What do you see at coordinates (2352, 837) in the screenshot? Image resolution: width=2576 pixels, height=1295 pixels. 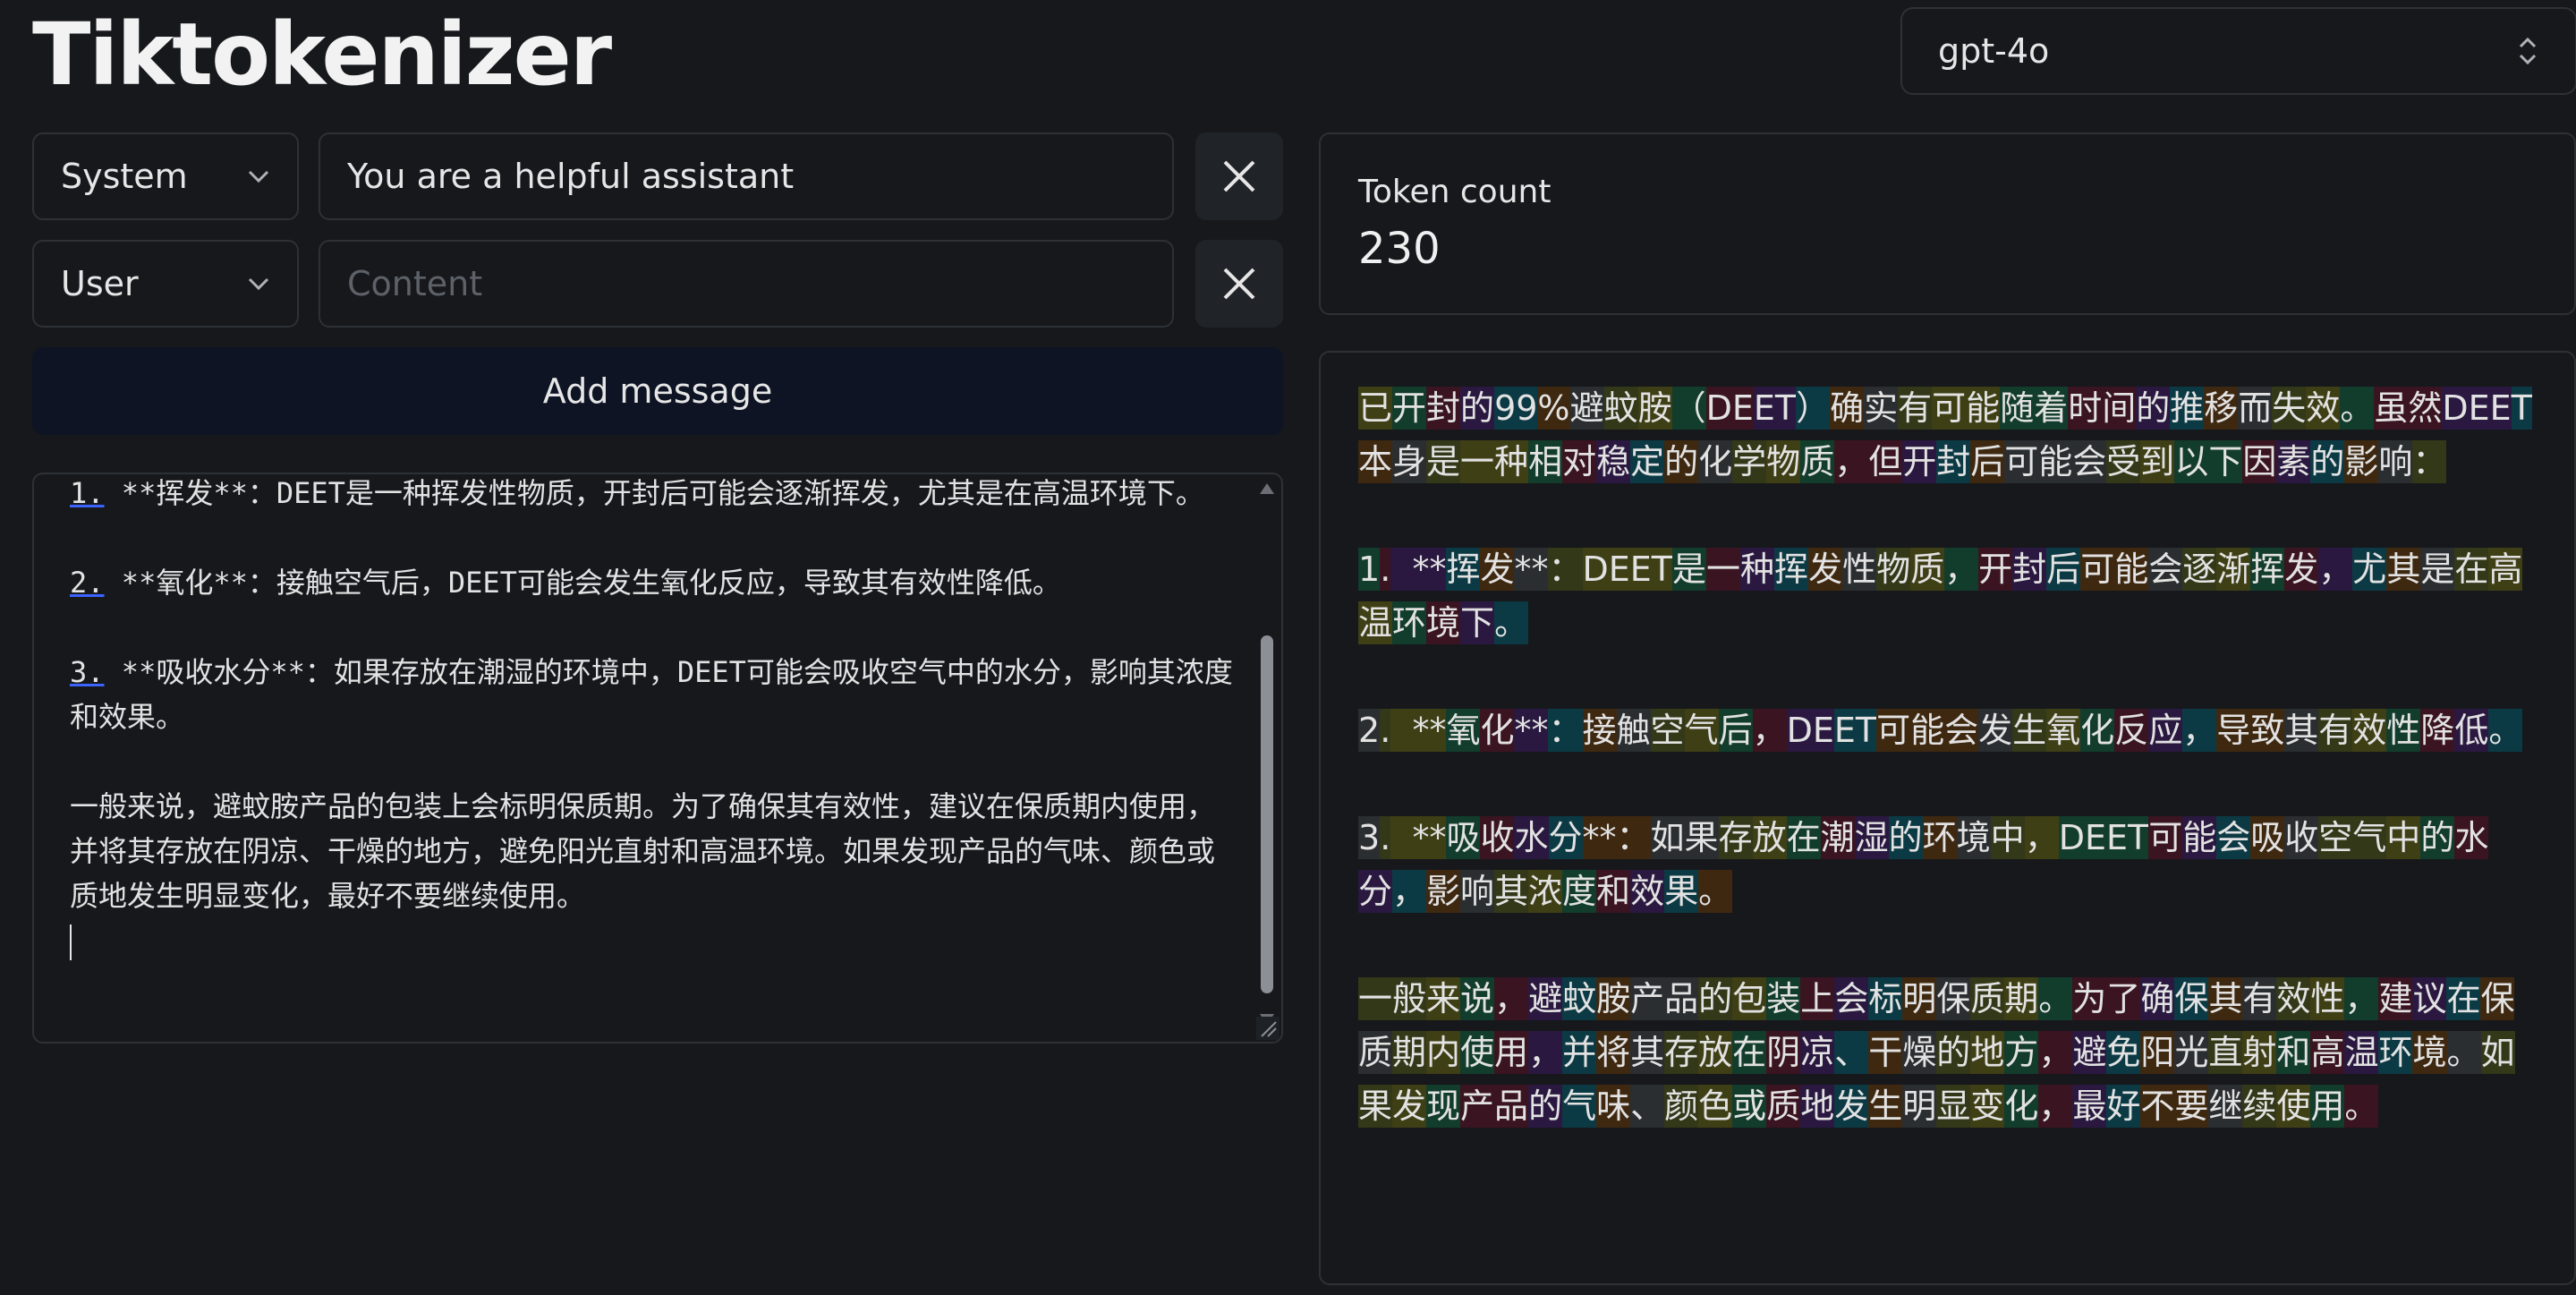 I see `token: 空气` at bounding box center [2352, 837].